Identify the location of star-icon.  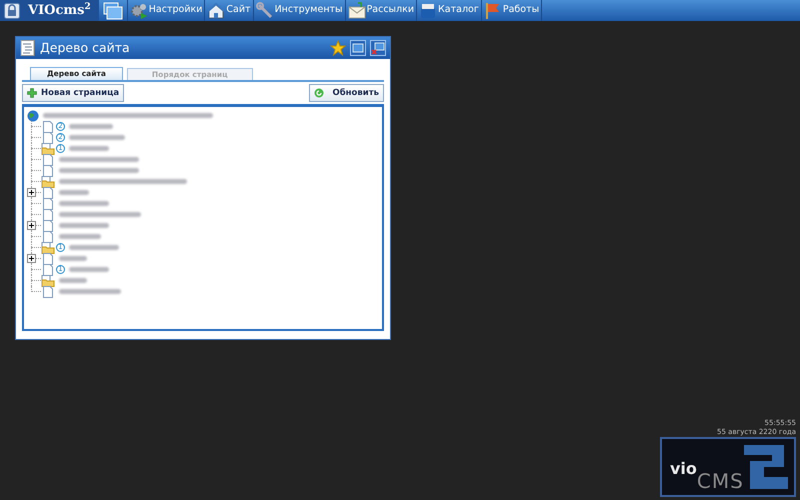
(338, 48).